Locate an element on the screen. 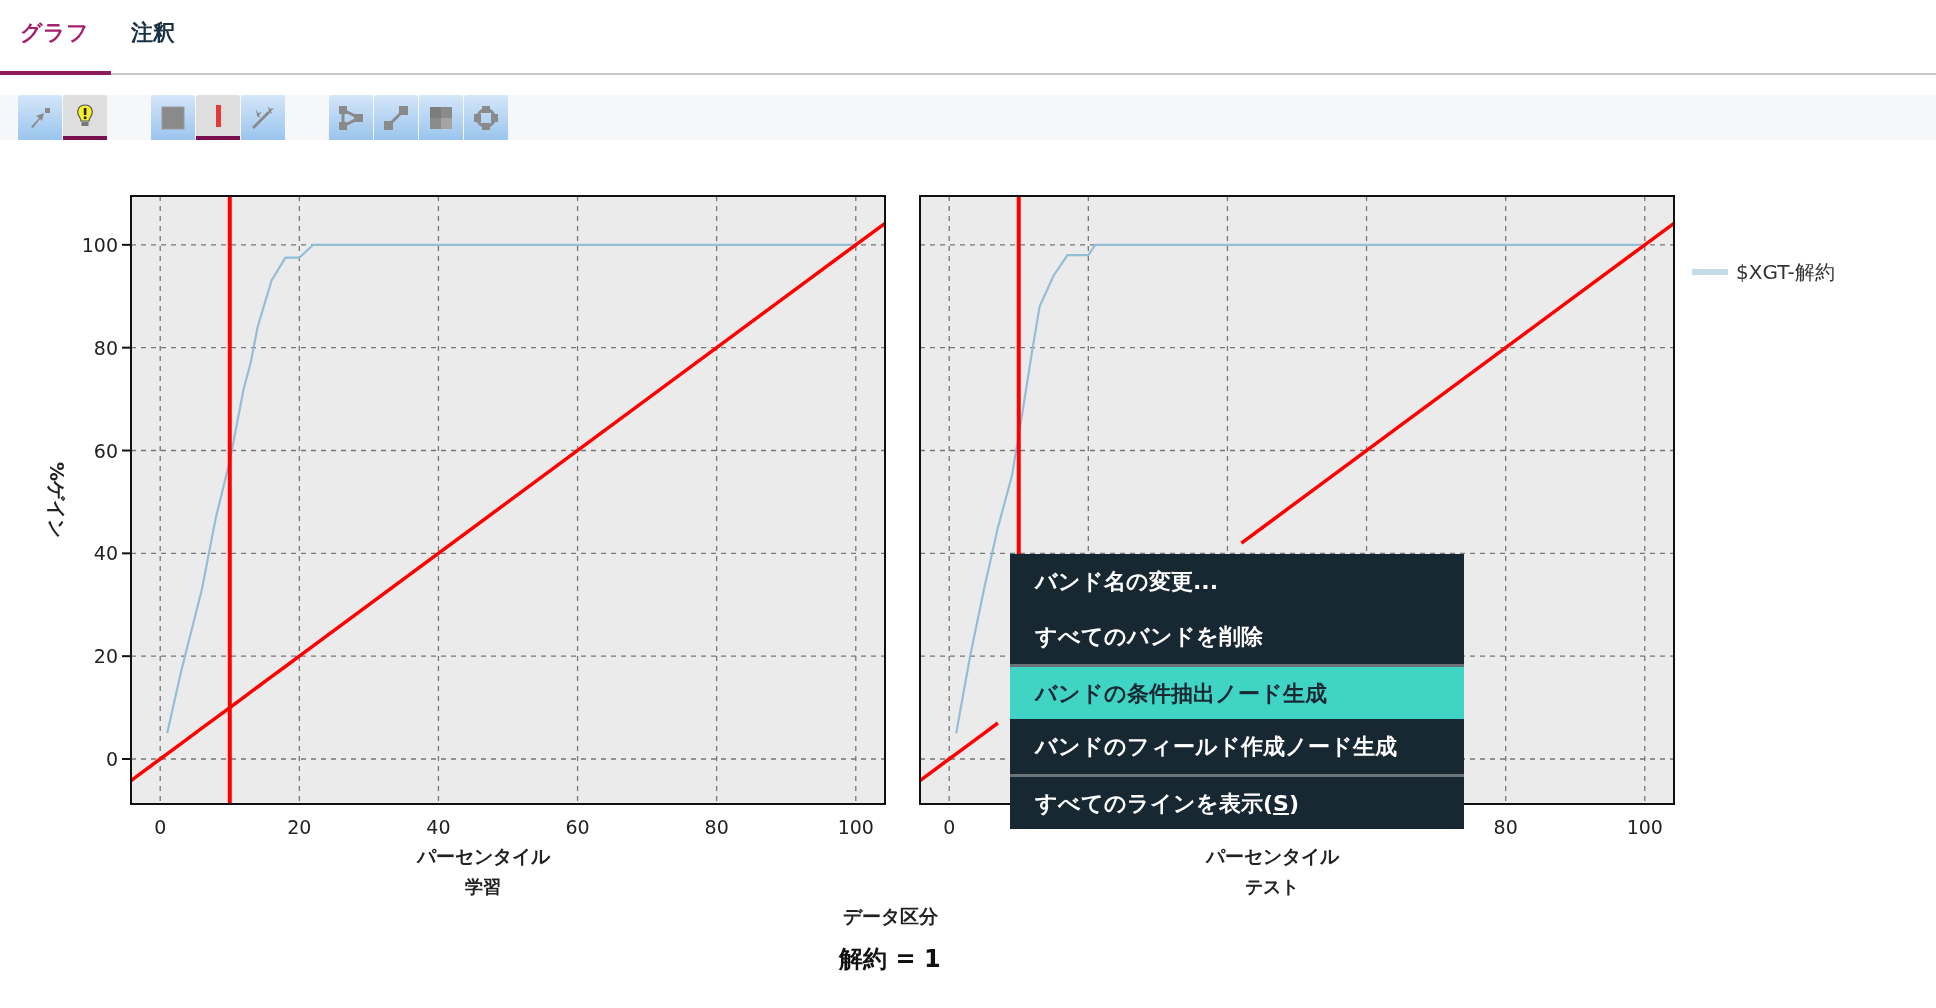 The height and width of the screenshot is (1008, 1936). menu-item: バンドの条件抽出ノード生成 is located at coordinates (1237, 691).